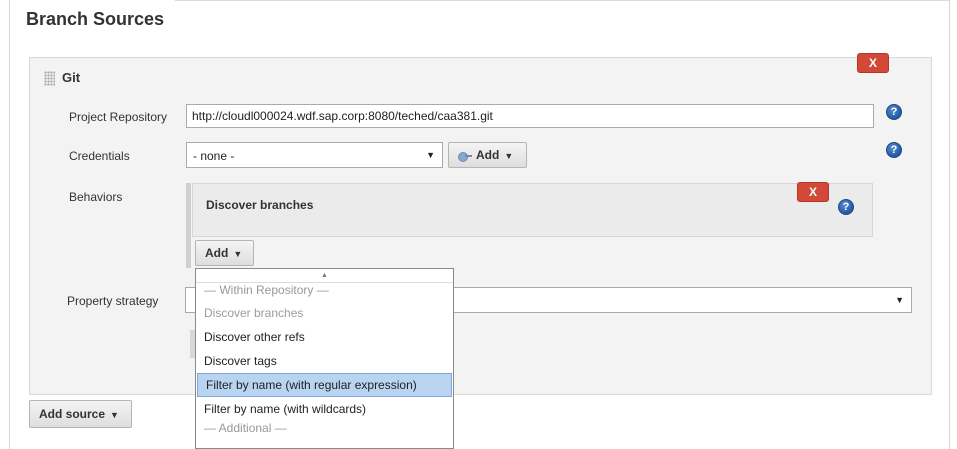 The image size is (957, 449). I want to click on credentials-add-label: Add, so click(488, 155).